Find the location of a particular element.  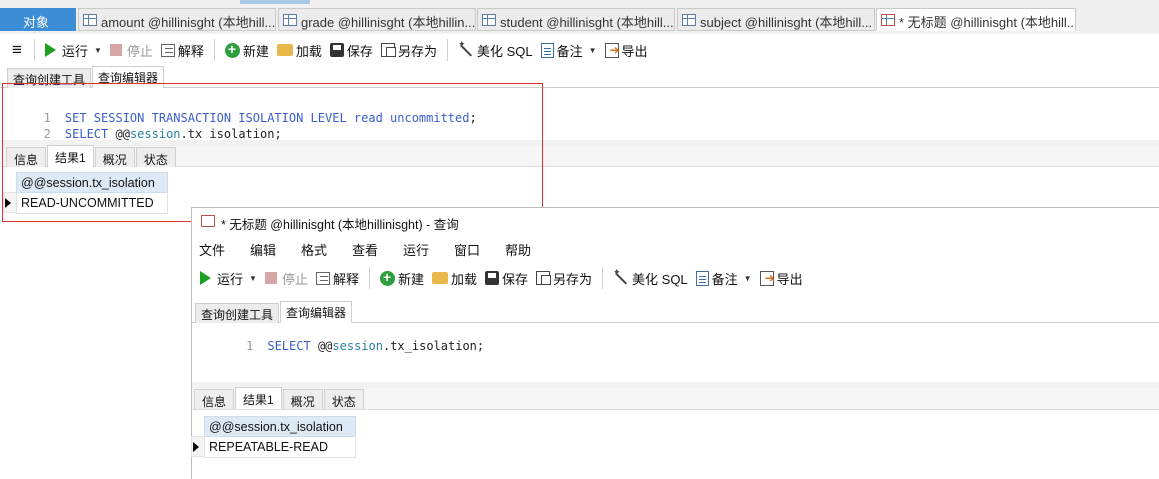

editor-mode-tabs: 查询创建工具 查询编辑器 is located at coordinates (86, 77).